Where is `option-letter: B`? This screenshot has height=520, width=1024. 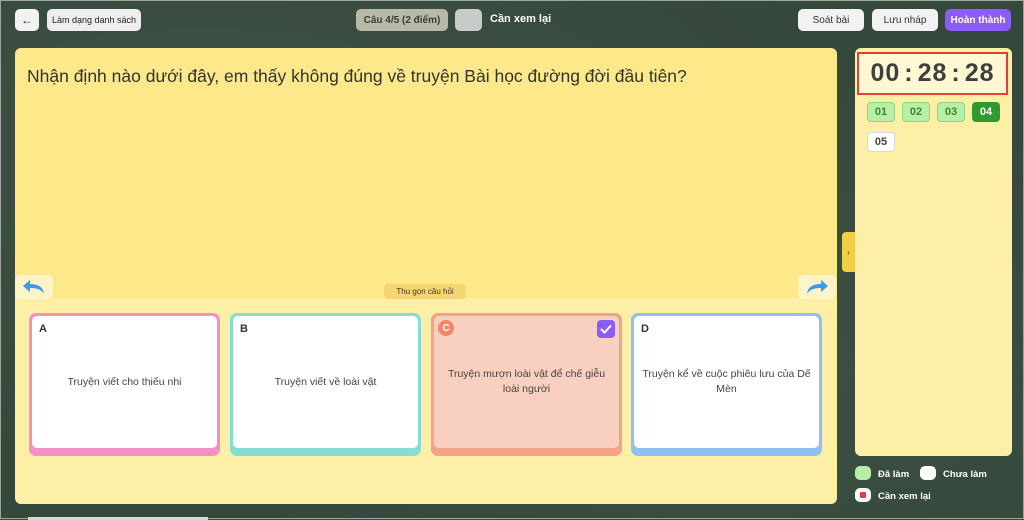 option-letter: B is located at coordinates (244, 329).